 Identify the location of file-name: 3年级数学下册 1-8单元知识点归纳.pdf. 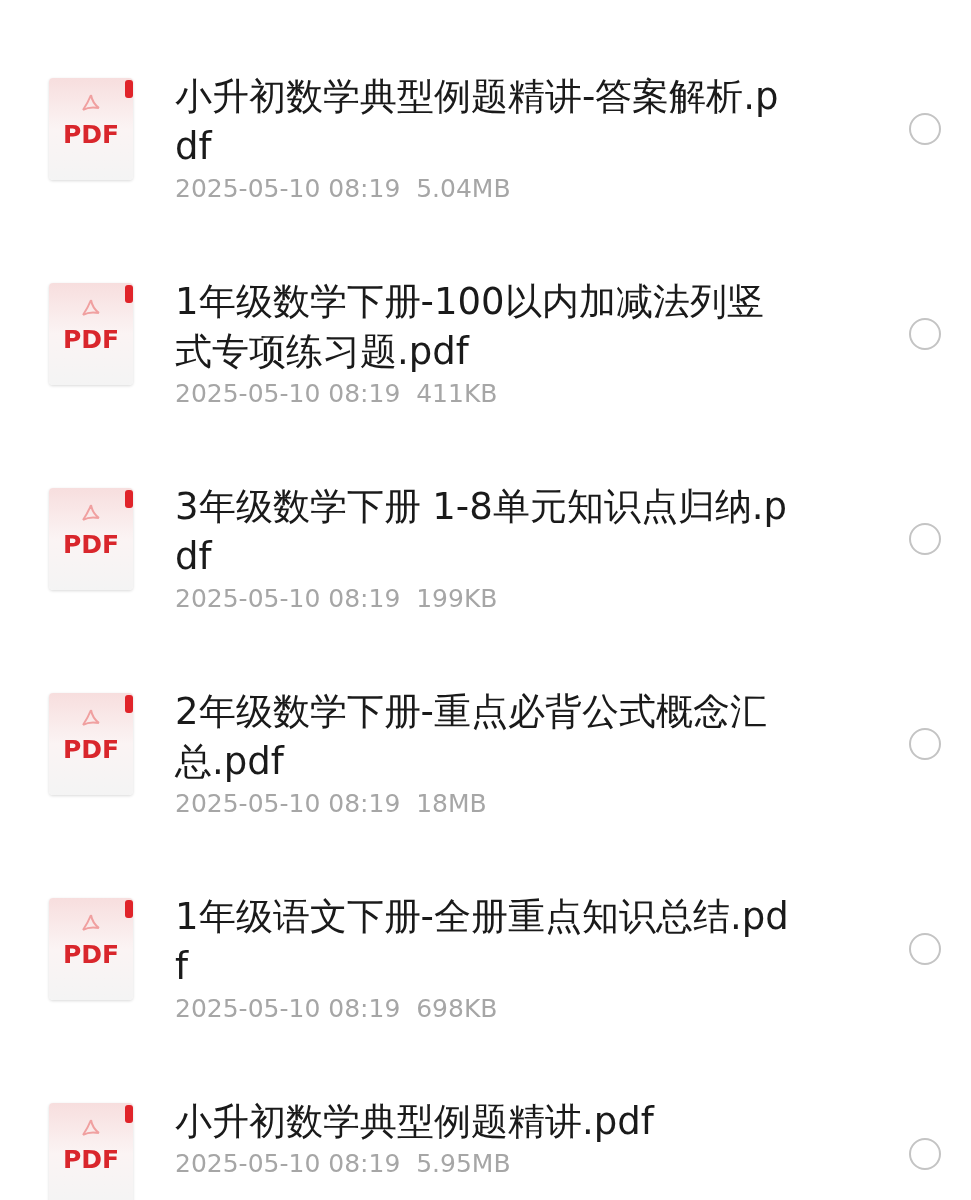
(482, 532).